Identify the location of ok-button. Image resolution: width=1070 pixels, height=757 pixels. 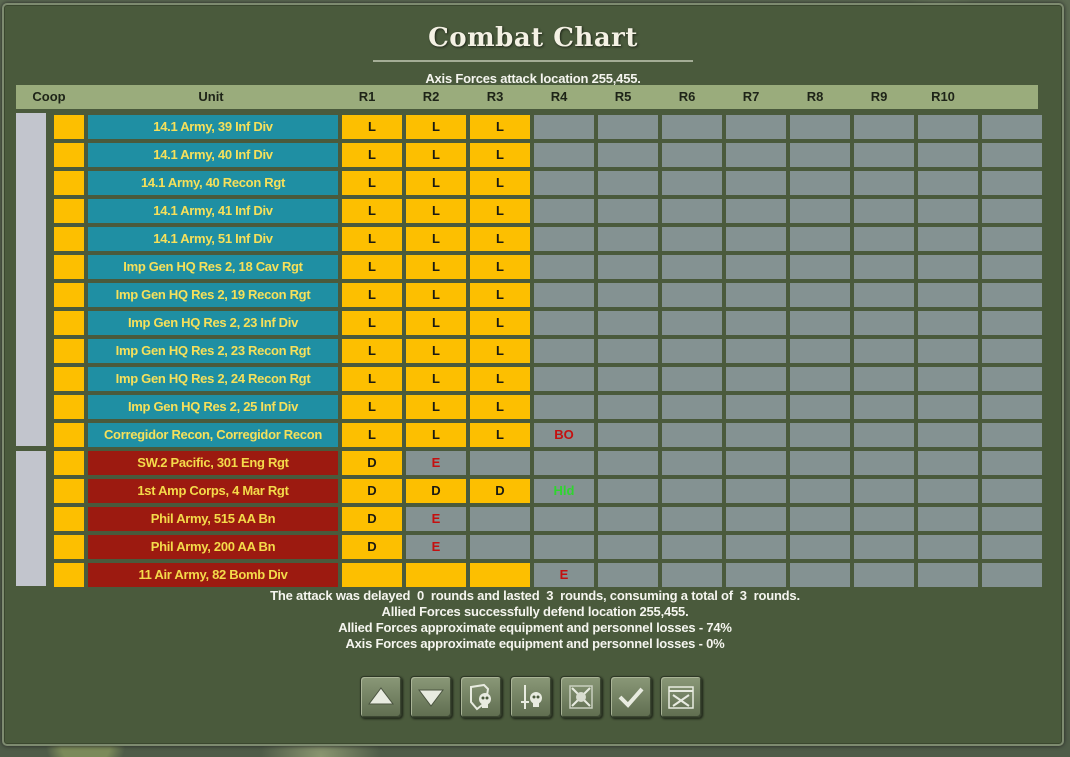
(631, 697).